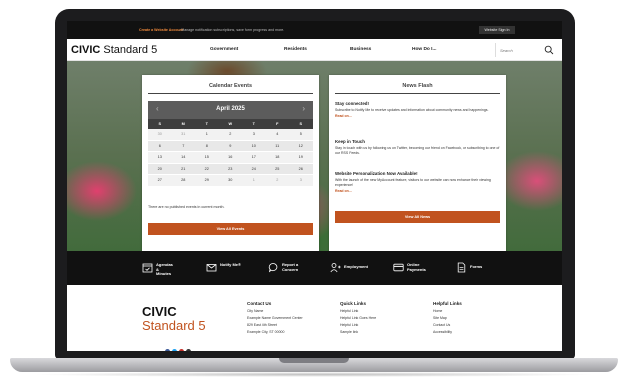  Describe the element at coordinates (497, 30) in the screenshot. I see `sign-in-button: Website Sign In` at that location.